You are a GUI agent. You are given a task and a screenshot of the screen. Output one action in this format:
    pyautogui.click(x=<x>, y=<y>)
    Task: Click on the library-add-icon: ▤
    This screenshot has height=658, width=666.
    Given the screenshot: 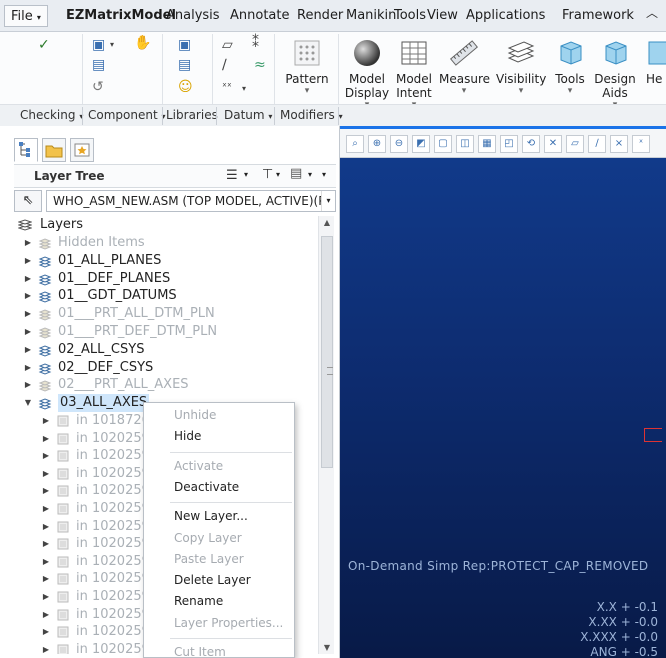 What is the action you would take?
    pyautogui.click(x=184, y=65)
    